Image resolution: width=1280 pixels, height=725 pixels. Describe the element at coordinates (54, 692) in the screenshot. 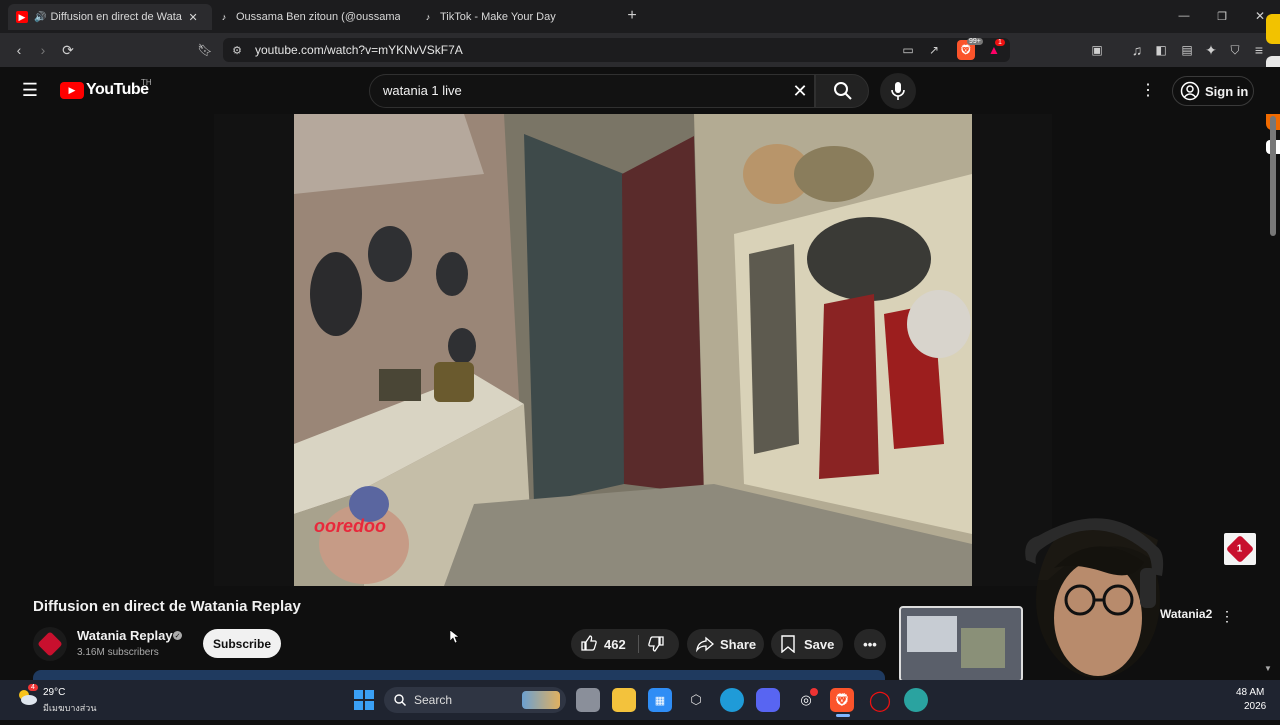

I see `temperature-text: 29°C` at that location.